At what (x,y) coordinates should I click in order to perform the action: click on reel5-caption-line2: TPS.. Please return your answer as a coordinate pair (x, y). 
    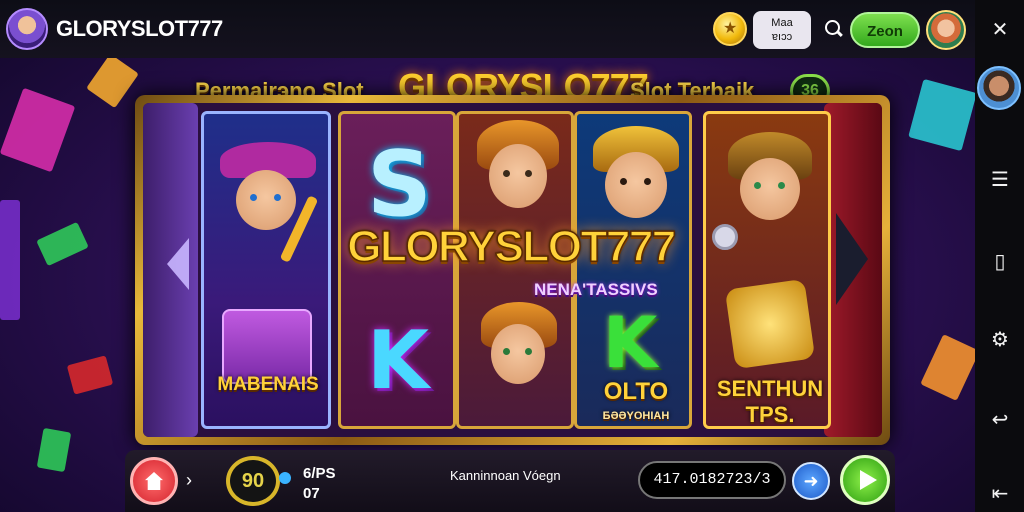
    Looking at the image, I should click on (770, 414).